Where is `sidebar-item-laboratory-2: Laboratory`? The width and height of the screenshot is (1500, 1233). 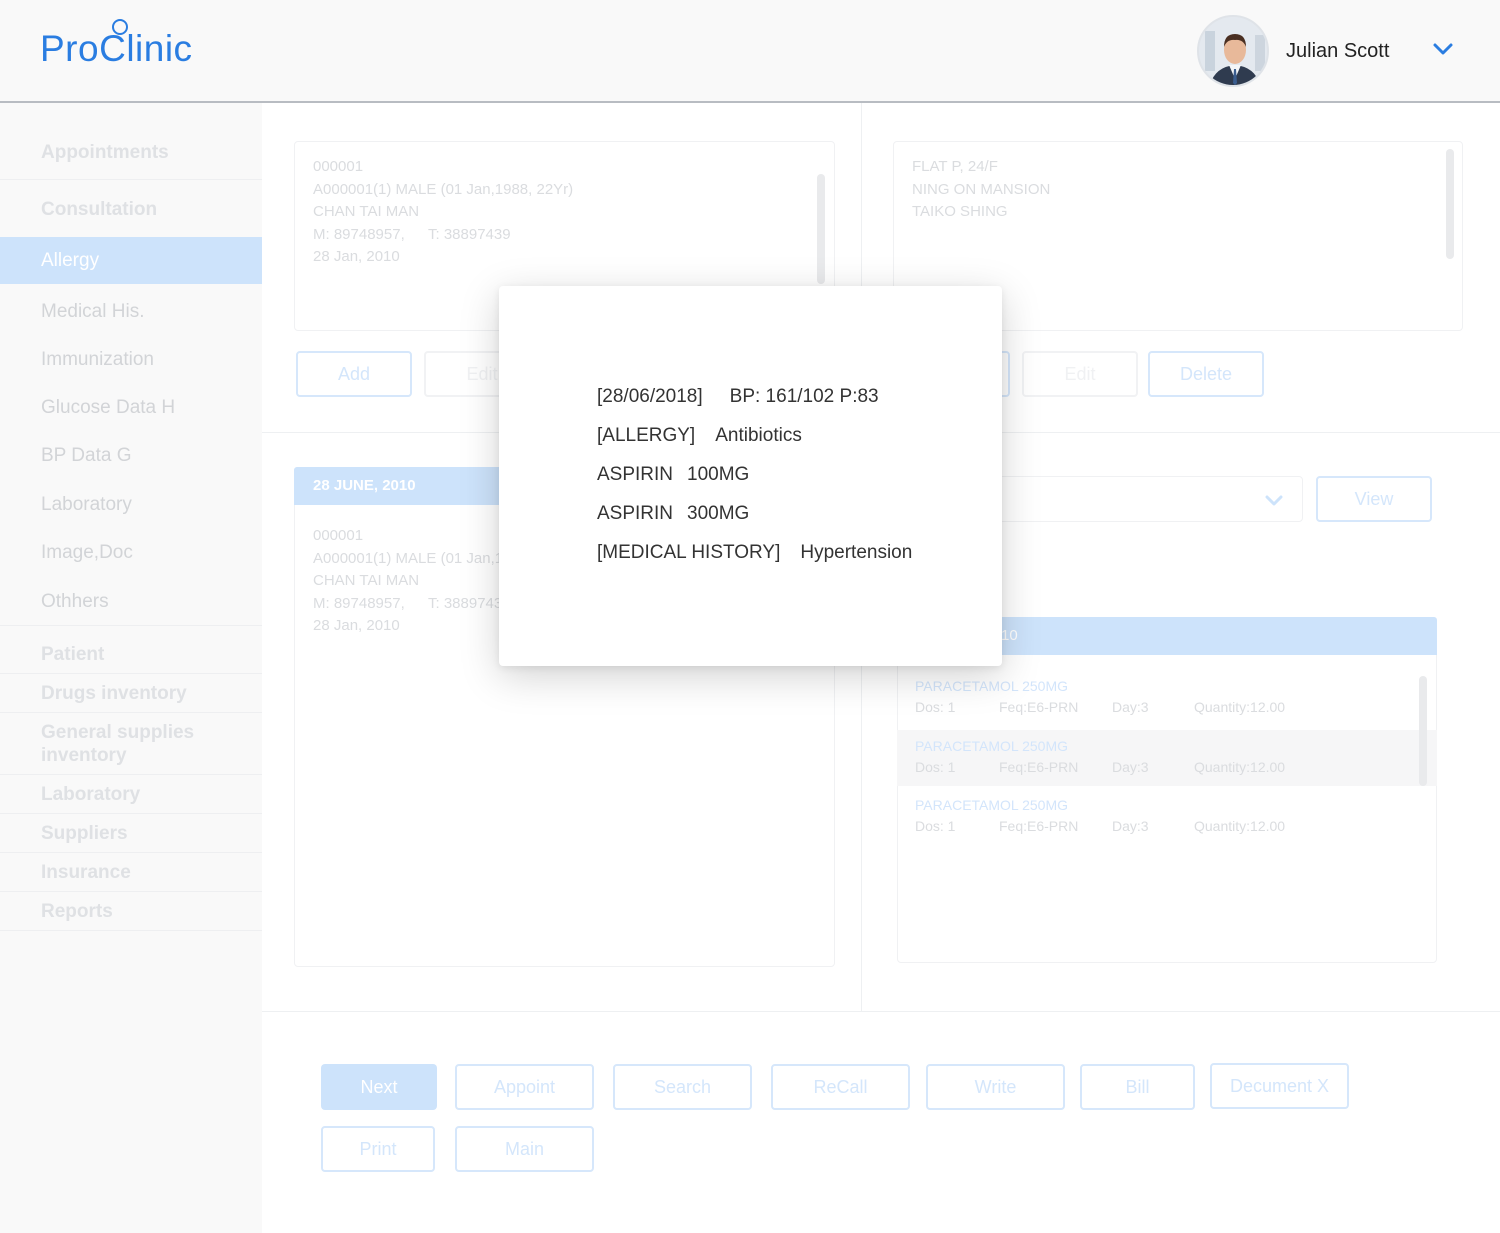 sidebar-item-laboratory-2: Laboratory is located at coordinates (131, 794).